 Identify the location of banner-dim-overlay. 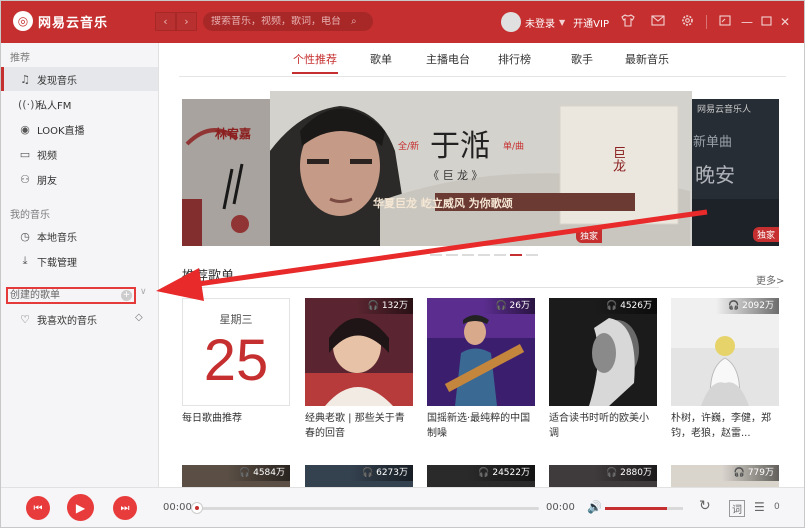
(227, 172).